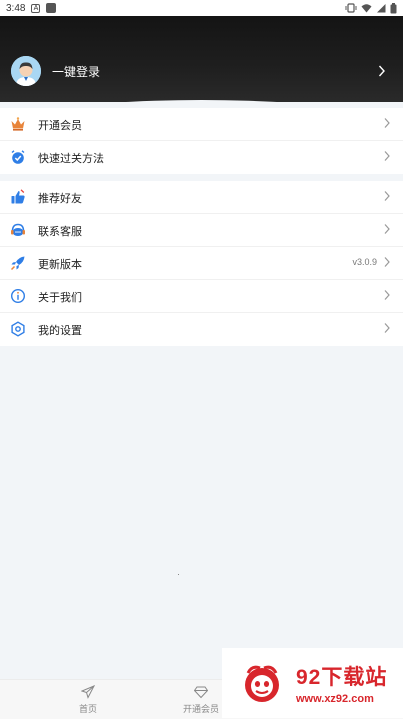 This screenshot has height=719, width=403. I want to click on menu-item-label: 推荐好友, so click(60, 199).